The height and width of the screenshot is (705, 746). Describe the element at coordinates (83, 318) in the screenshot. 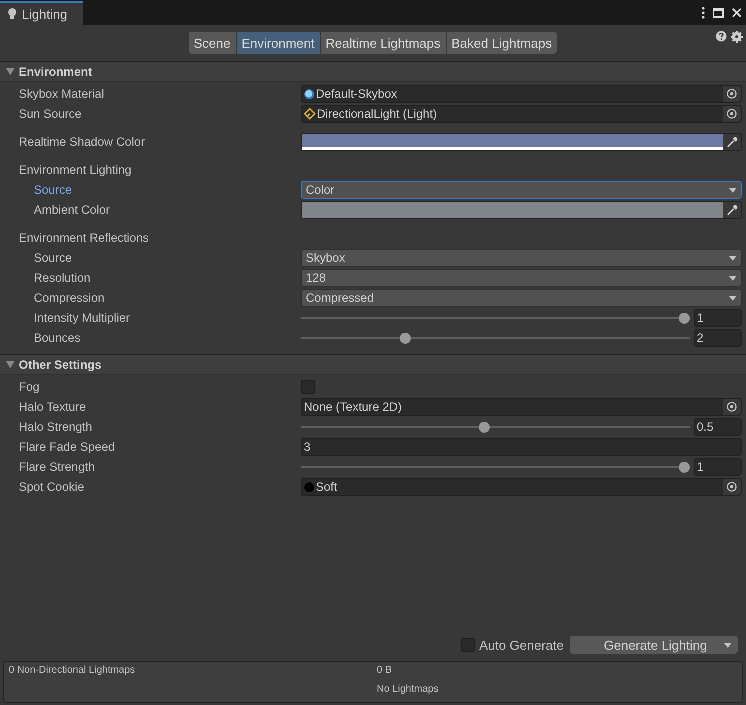

I see `field-label: Intensity Multiplier` at that location.